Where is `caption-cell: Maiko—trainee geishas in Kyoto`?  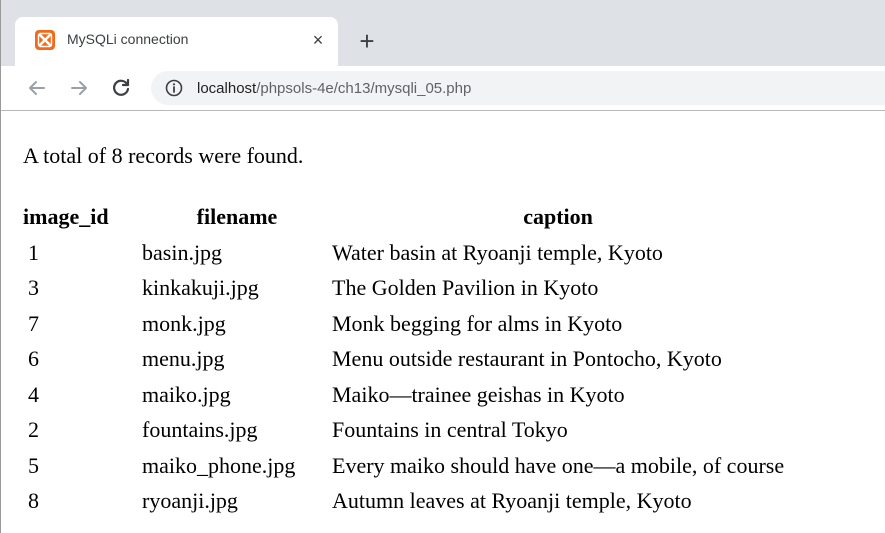
caption-cell: Maiko—trainee geishas in Kyoto is located at coordinates (478, 394).